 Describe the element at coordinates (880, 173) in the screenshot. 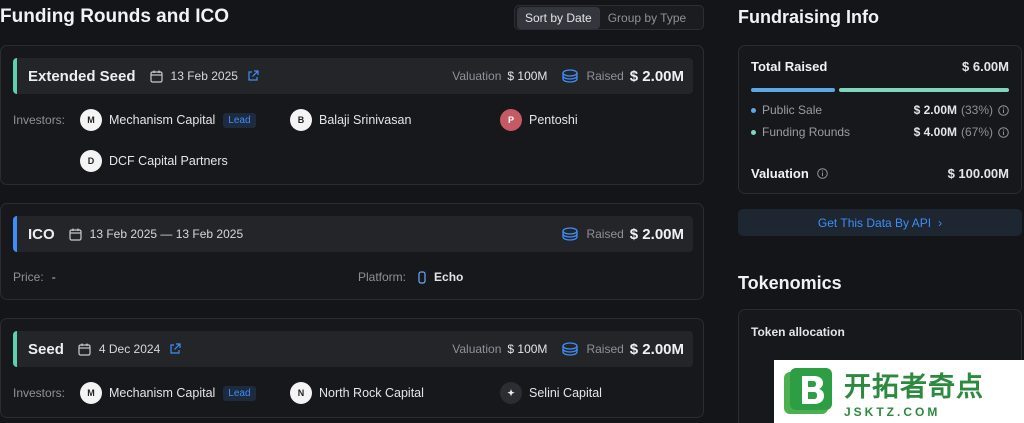

I see `valuation-row: Valuation $ 100.00M` at that location.